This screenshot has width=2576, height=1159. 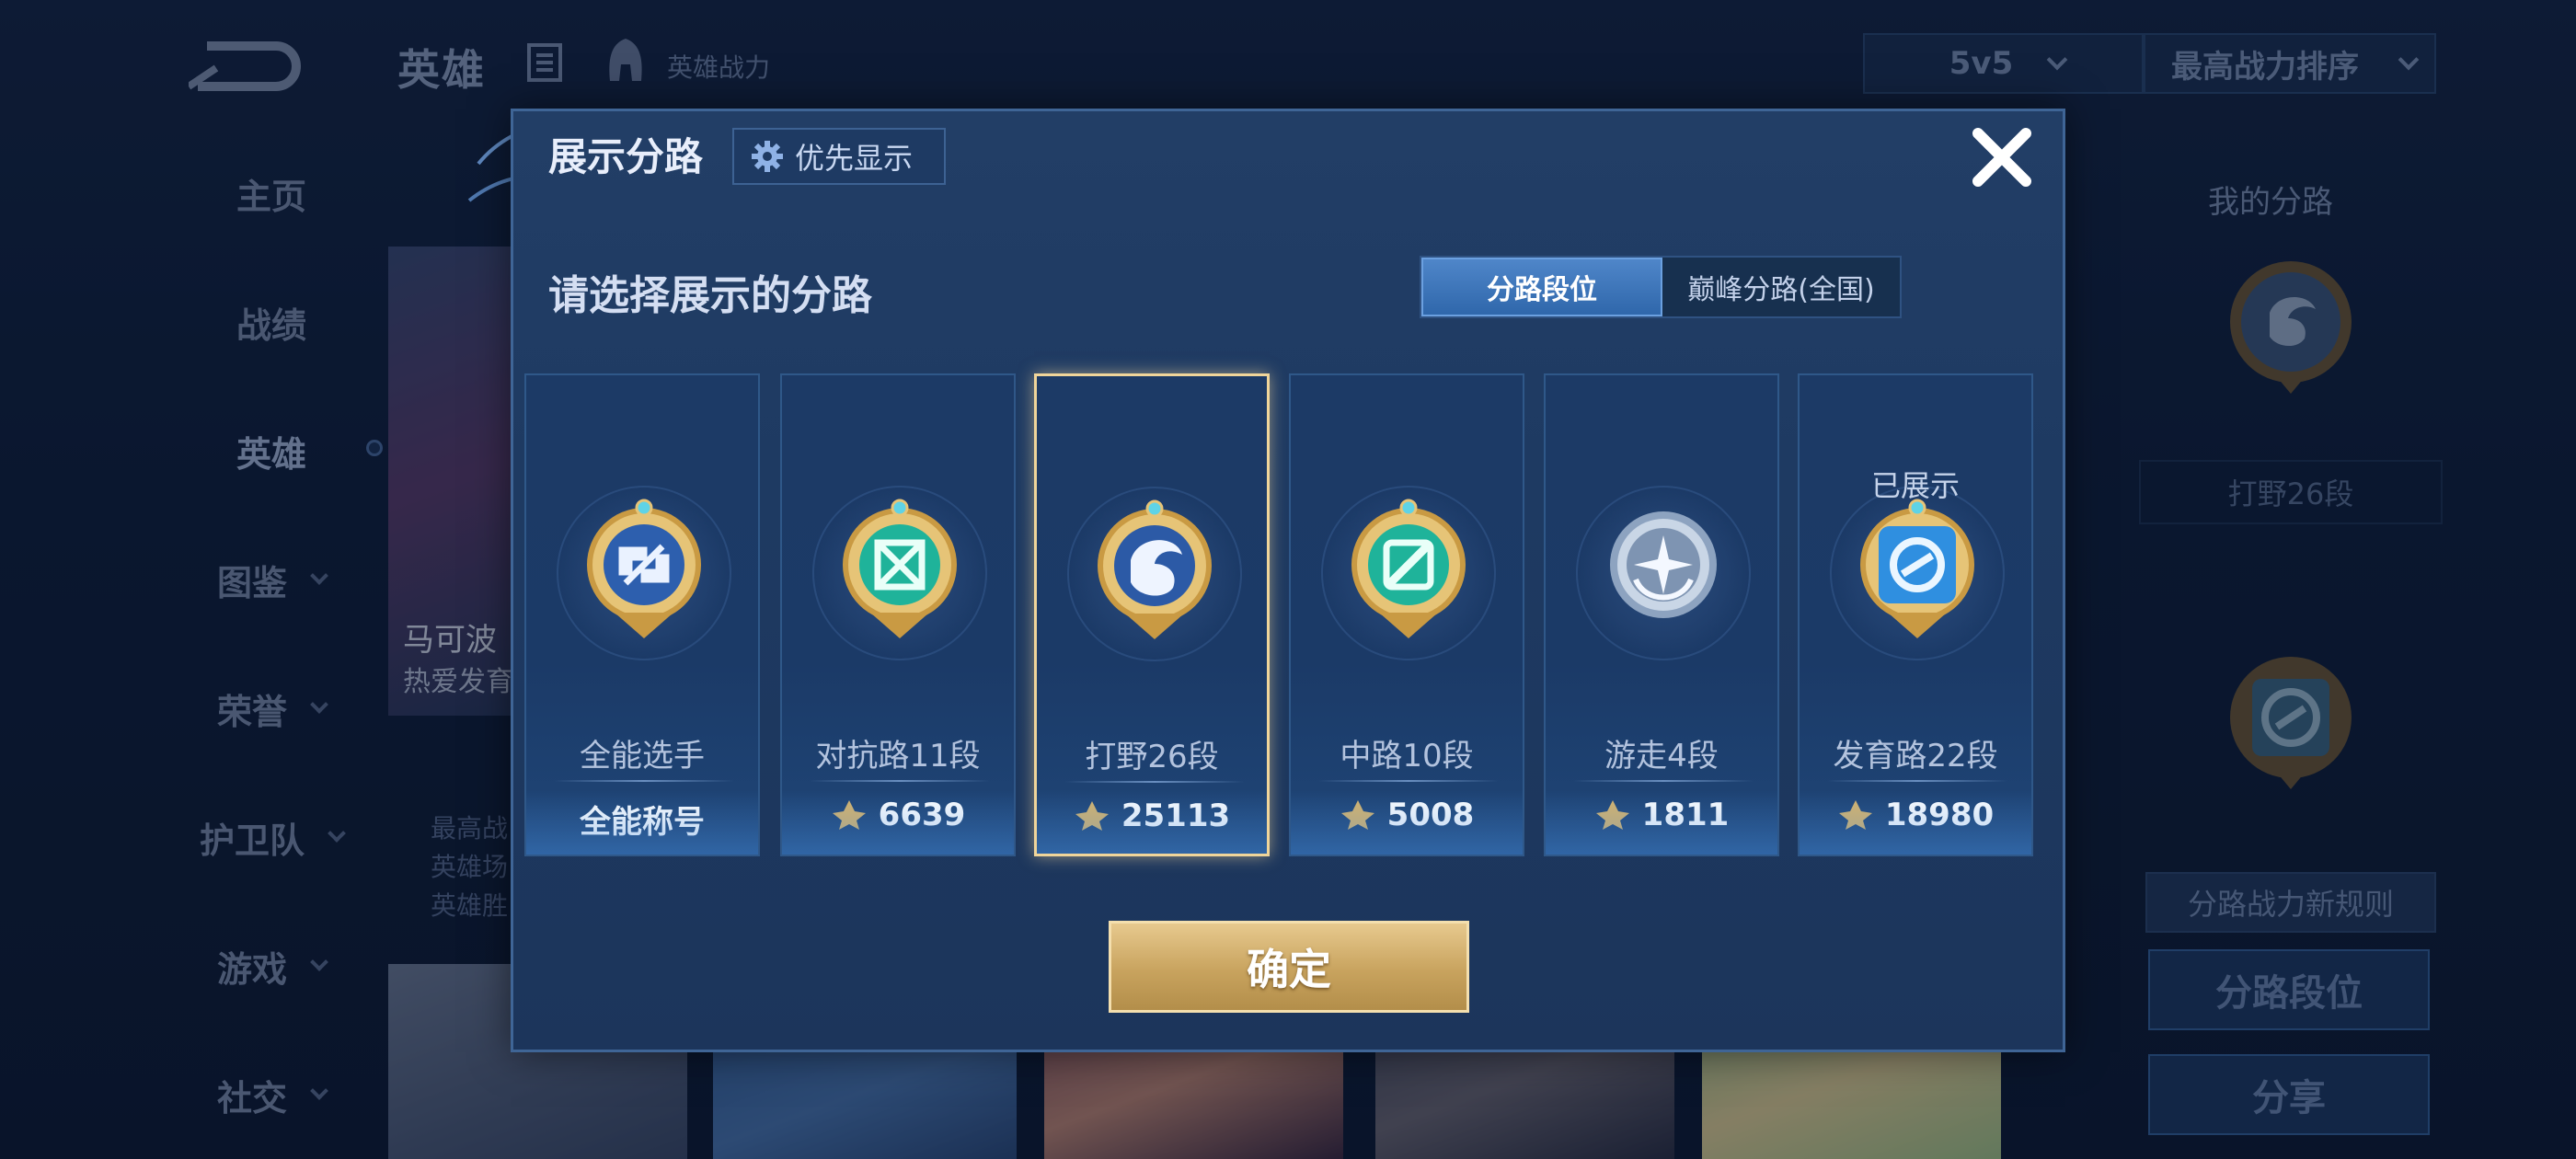 What do you see at coordinates (1408, 568) in the screenshot?
I see `mid-lane-badge-icon` at bounding box center [1408, 568].